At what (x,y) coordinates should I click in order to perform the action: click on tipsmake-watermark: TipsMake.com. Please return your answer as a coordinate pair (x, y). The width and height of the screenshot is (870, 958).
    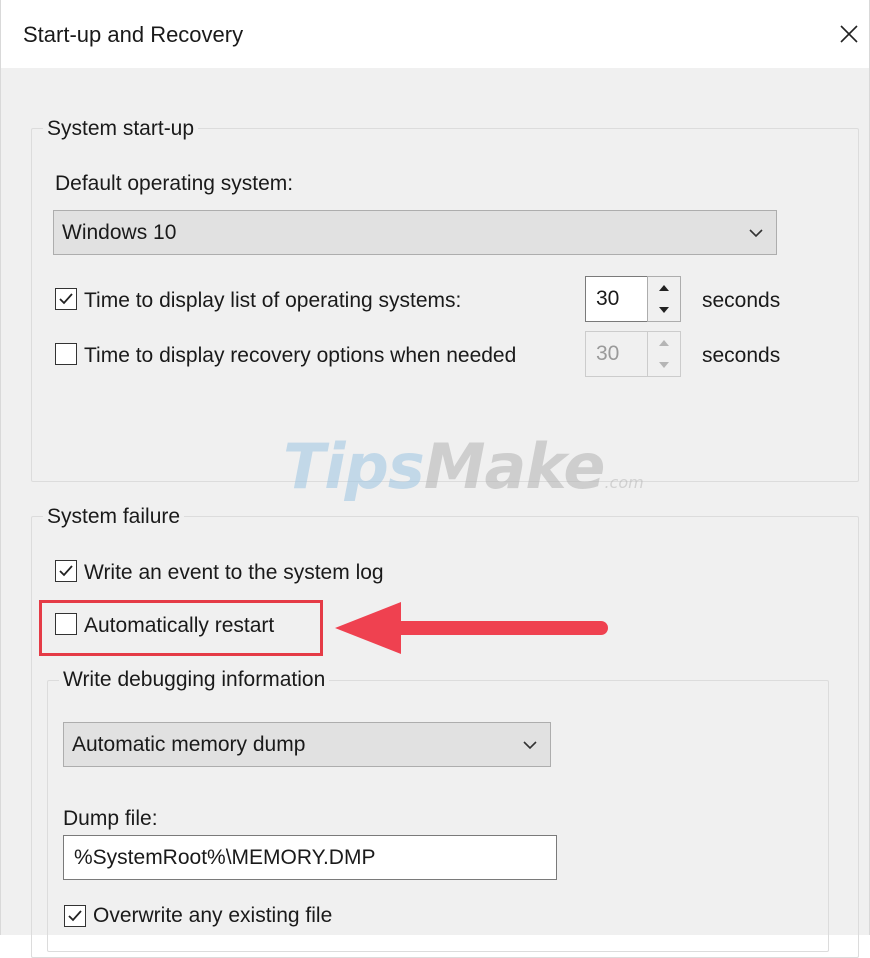
    Looking at the image, I should click on (463, 466).